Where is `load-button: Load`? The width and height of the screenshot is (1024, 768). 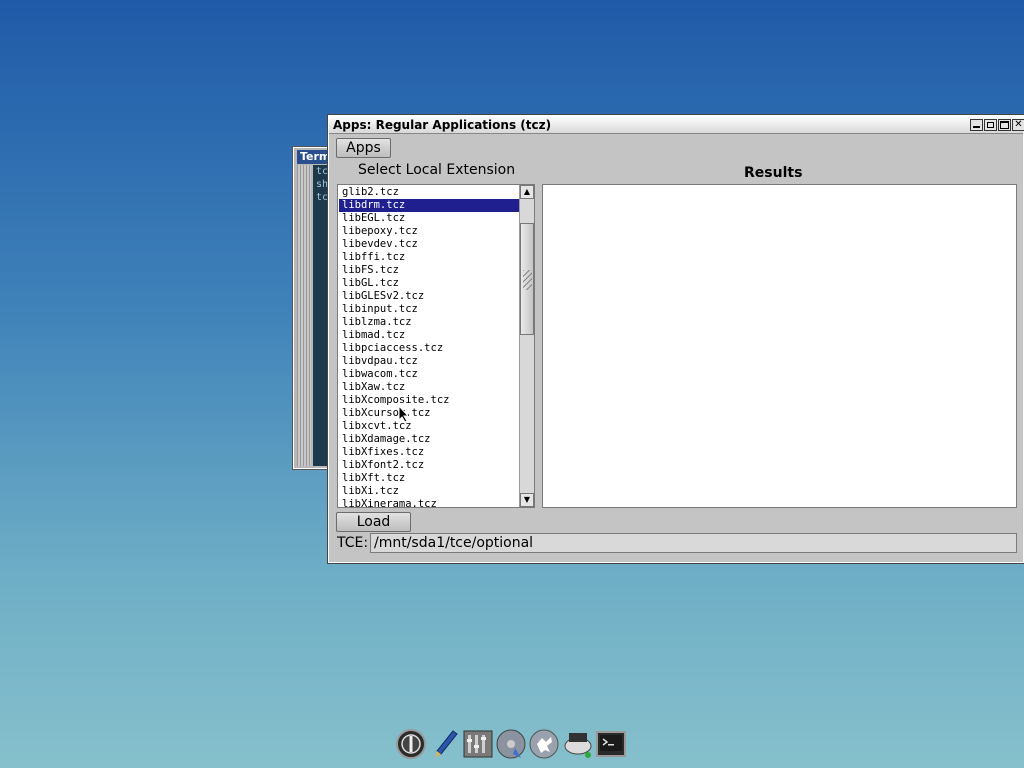
load-button: Load is located at coordinates (373, 522).